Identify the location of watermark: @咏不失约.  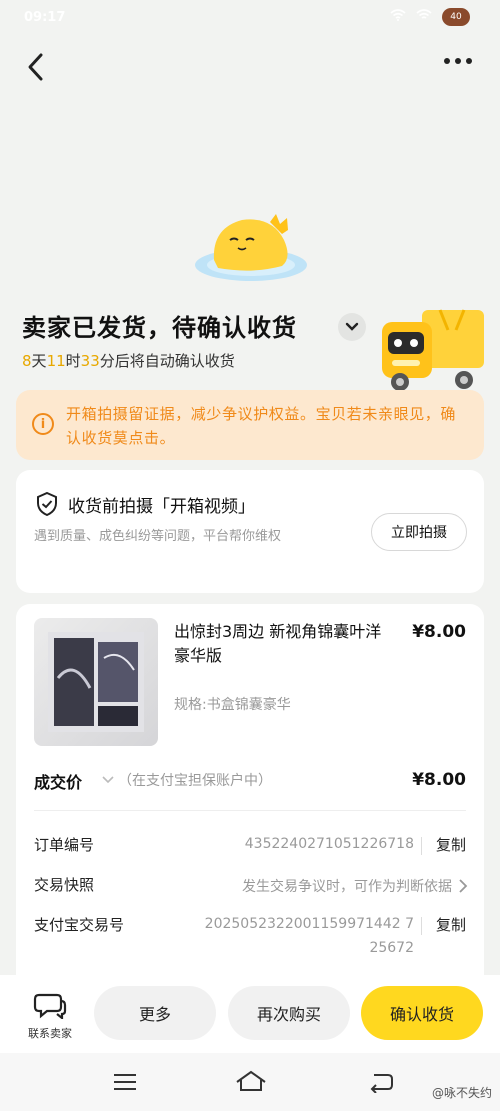
(461, 1093).